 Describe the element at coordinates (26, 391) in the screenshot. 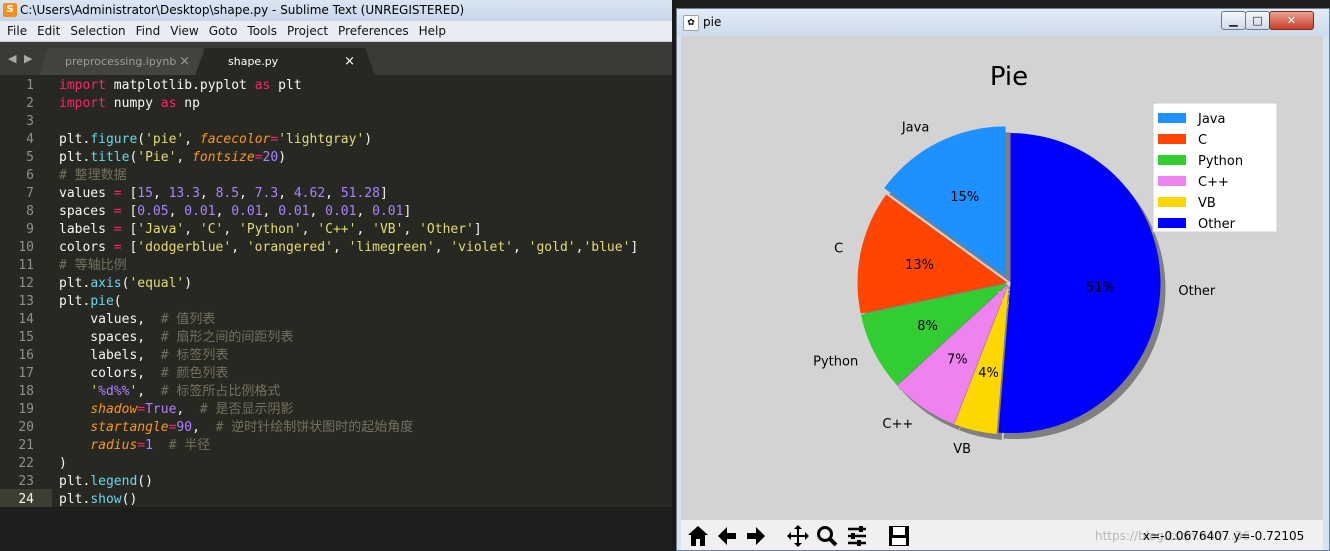

I see `line-number: 18` at that location.